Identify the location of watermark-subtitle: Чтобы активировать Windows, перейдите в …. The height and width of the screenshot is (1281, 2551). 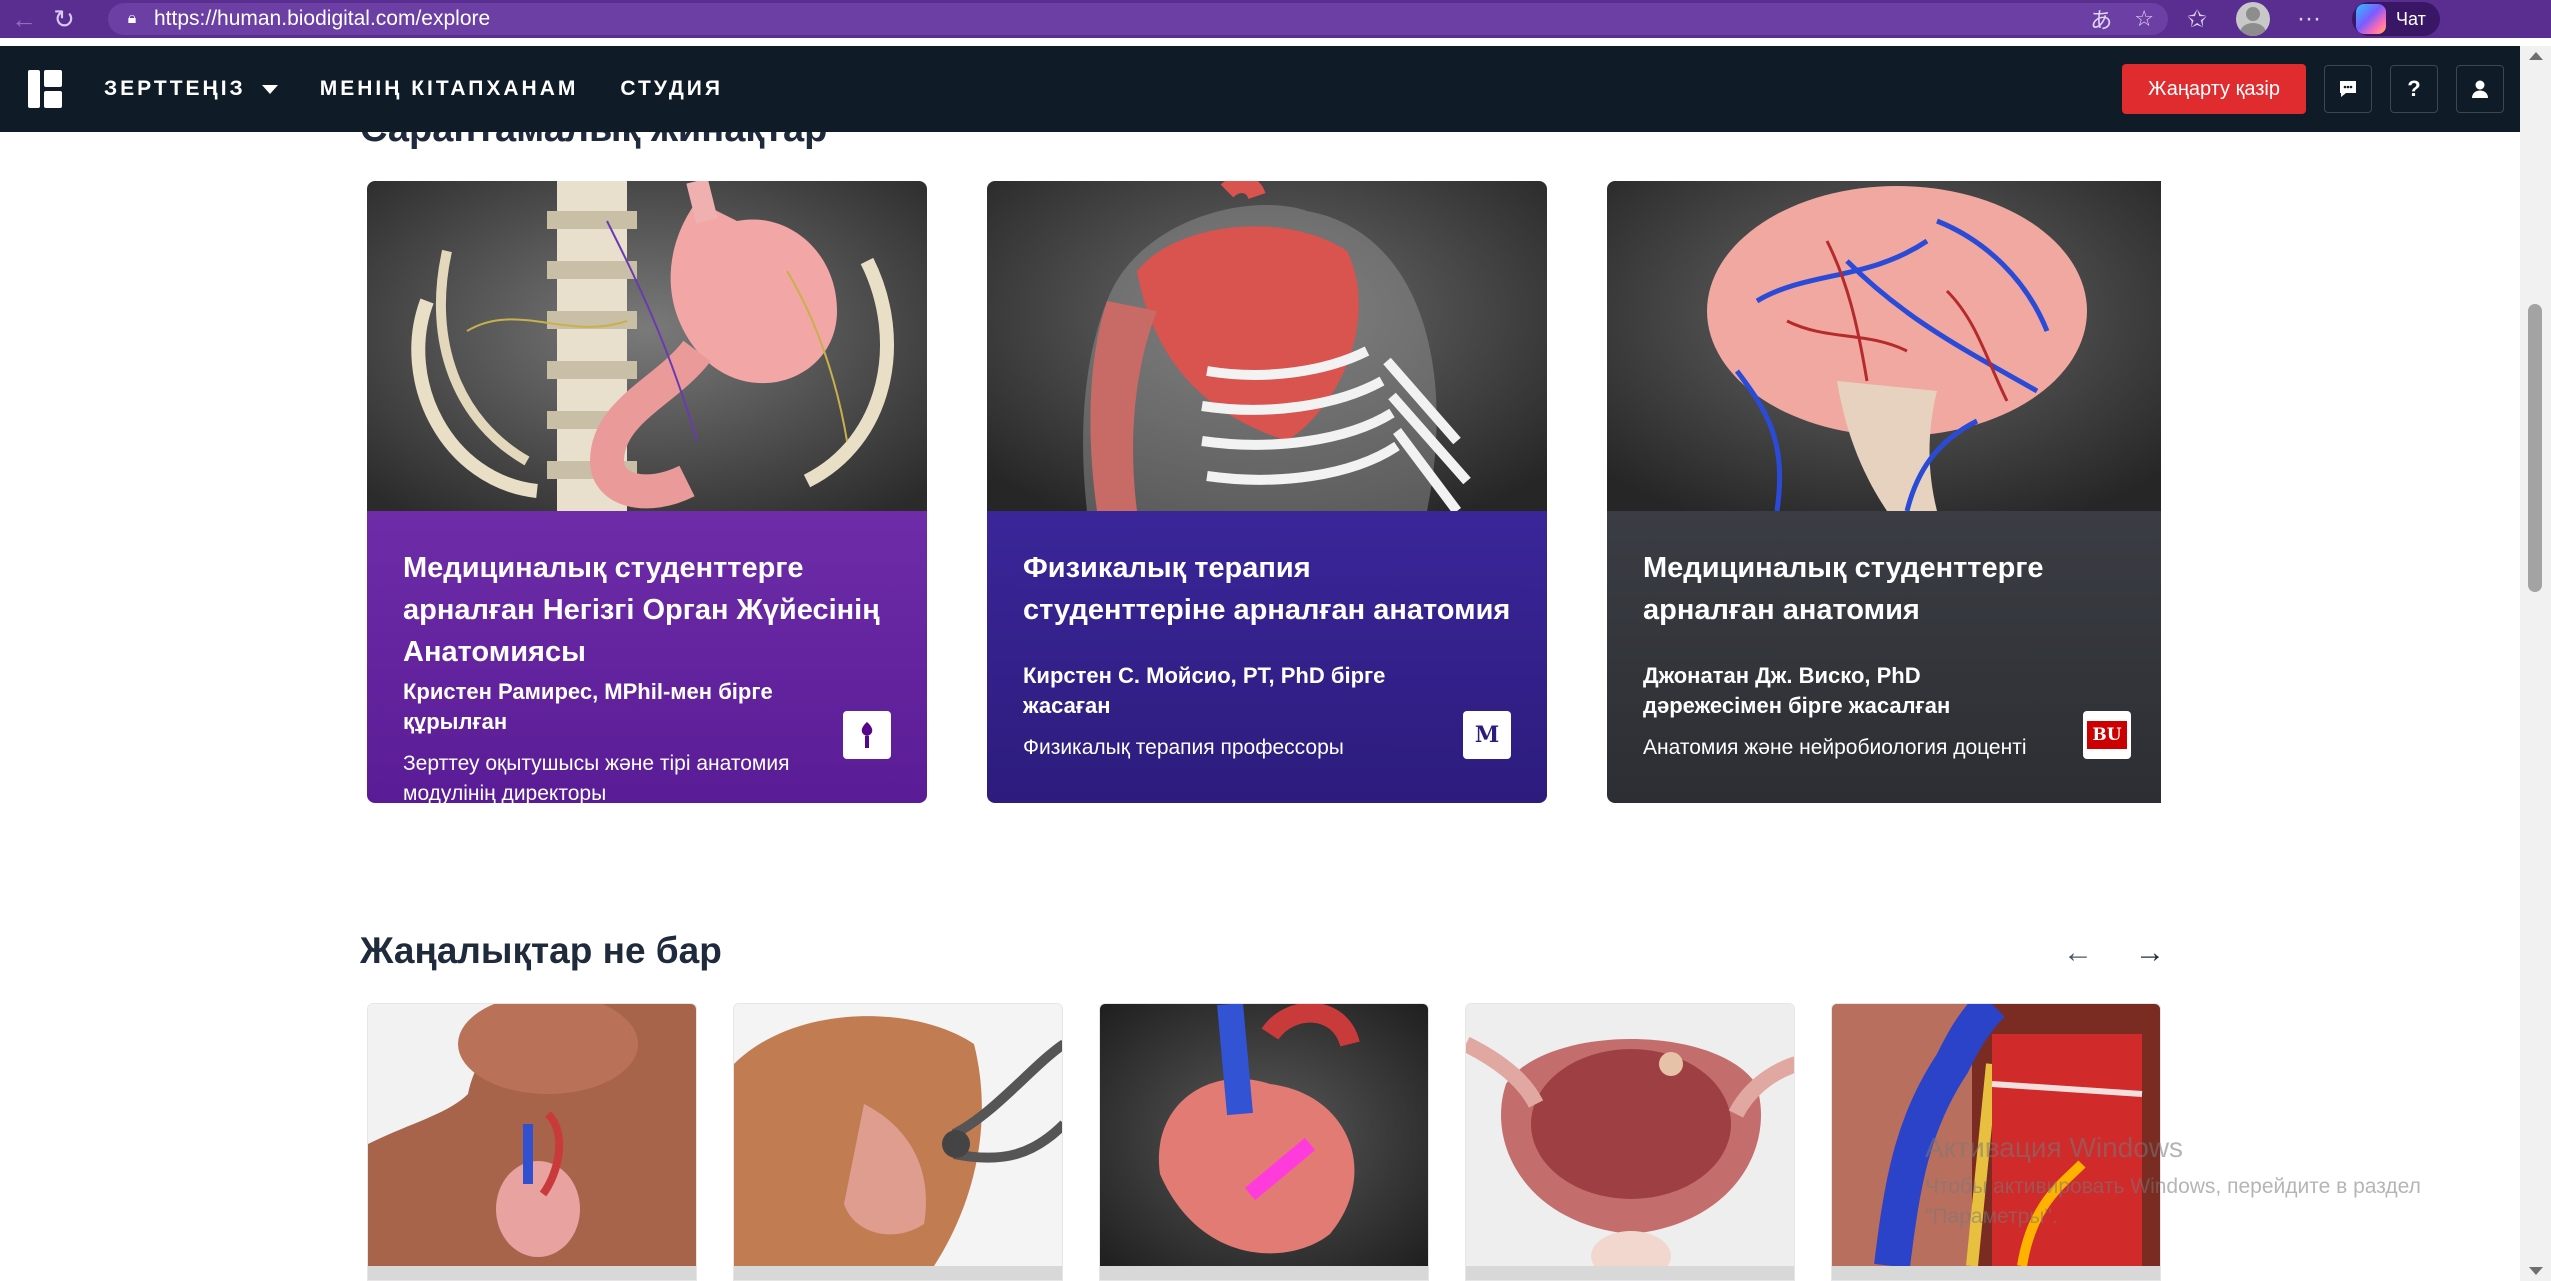
(2173, 1201).